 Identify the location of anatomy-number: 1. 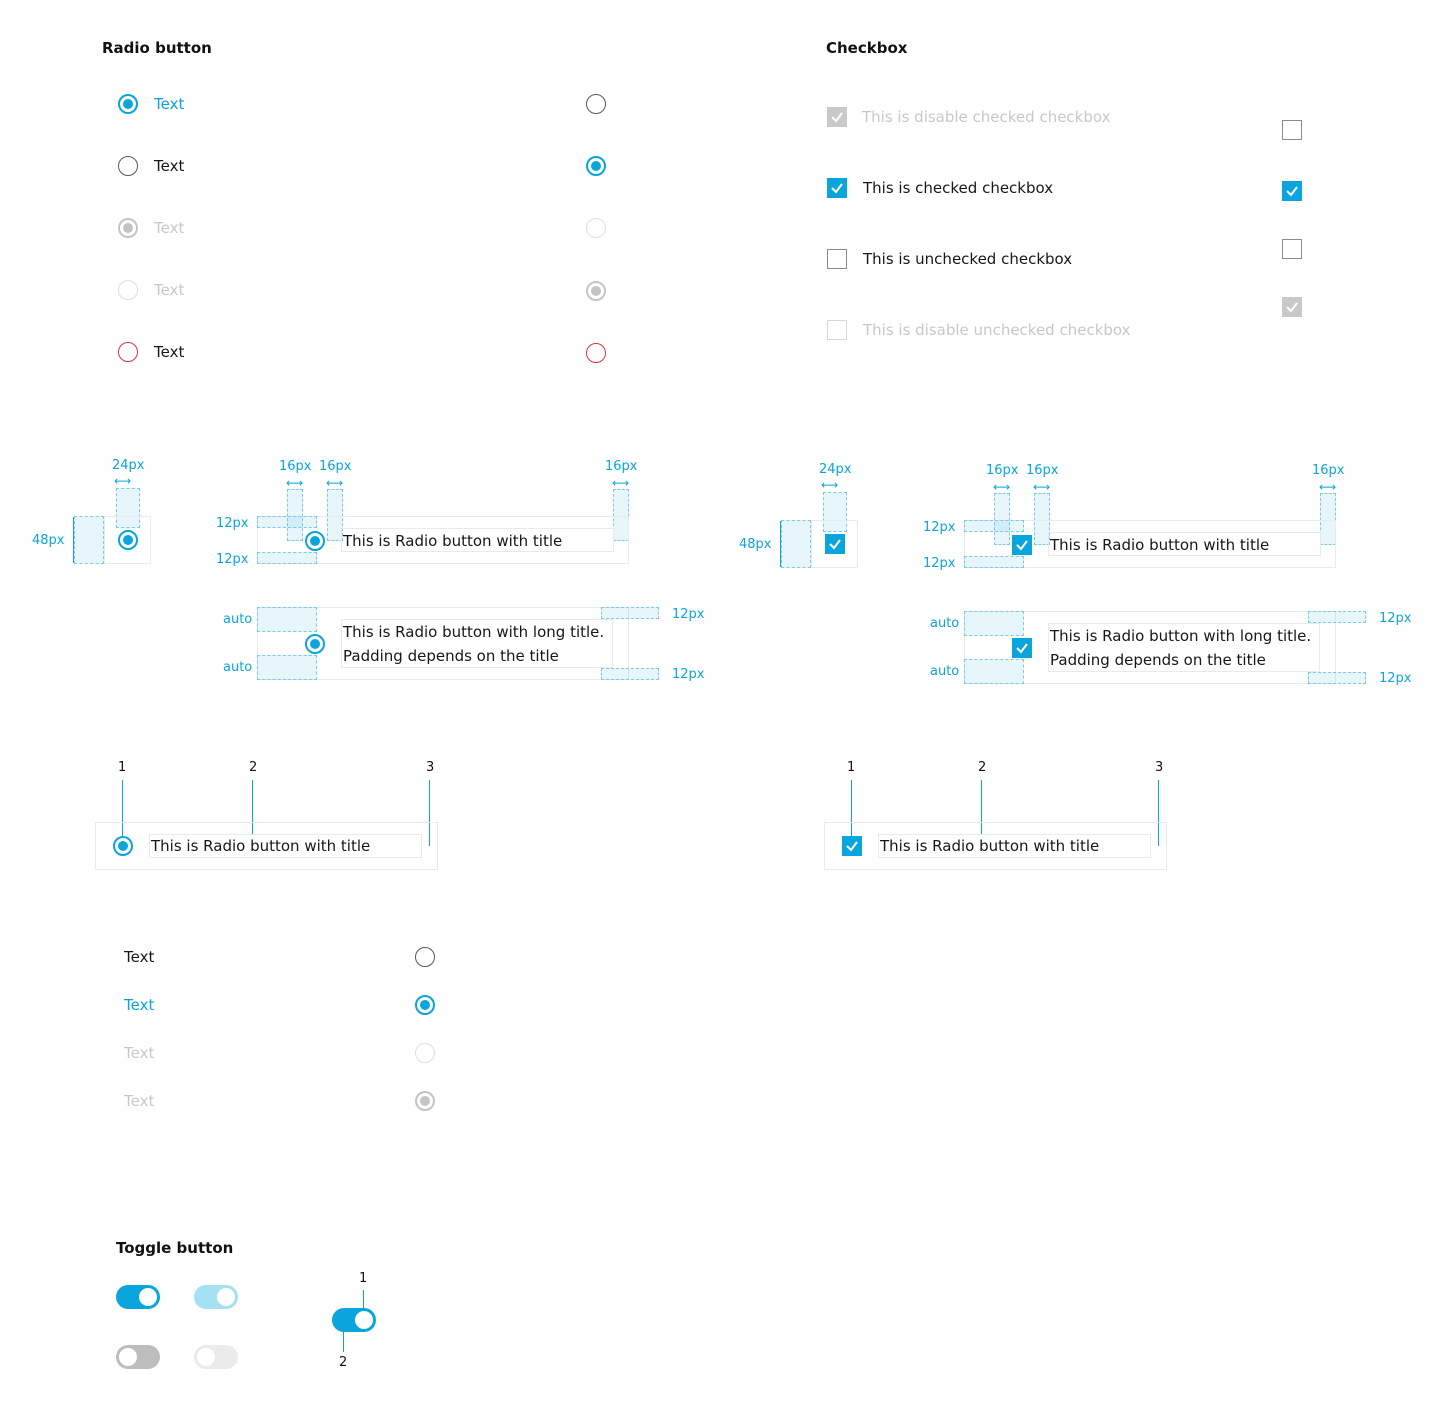
(122, 767).